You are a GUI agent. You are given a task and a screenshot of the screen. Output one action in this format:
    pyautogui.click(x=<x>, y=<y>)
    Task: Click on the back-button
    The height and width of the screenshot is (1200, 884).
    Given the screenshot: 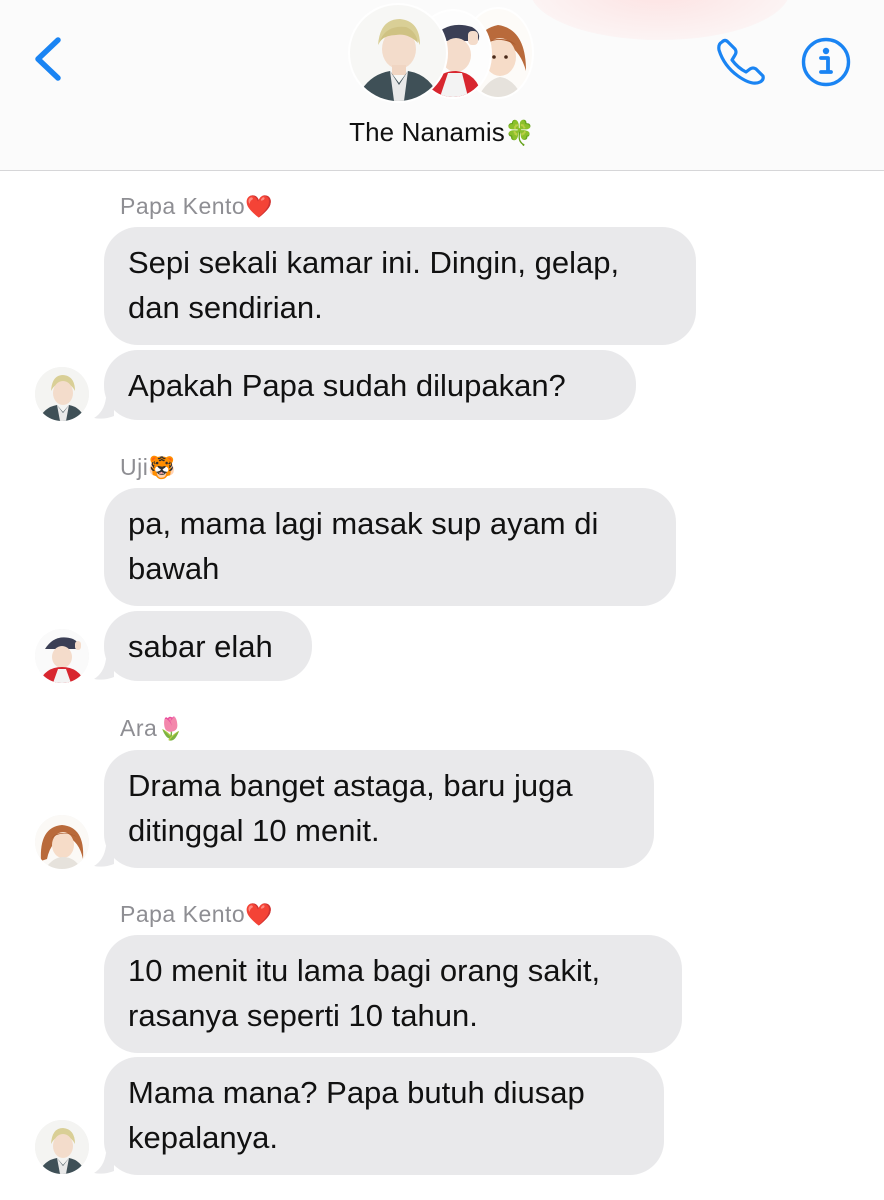 What is the action you would take?
    pyautogui.click(x=50, y=59)
    